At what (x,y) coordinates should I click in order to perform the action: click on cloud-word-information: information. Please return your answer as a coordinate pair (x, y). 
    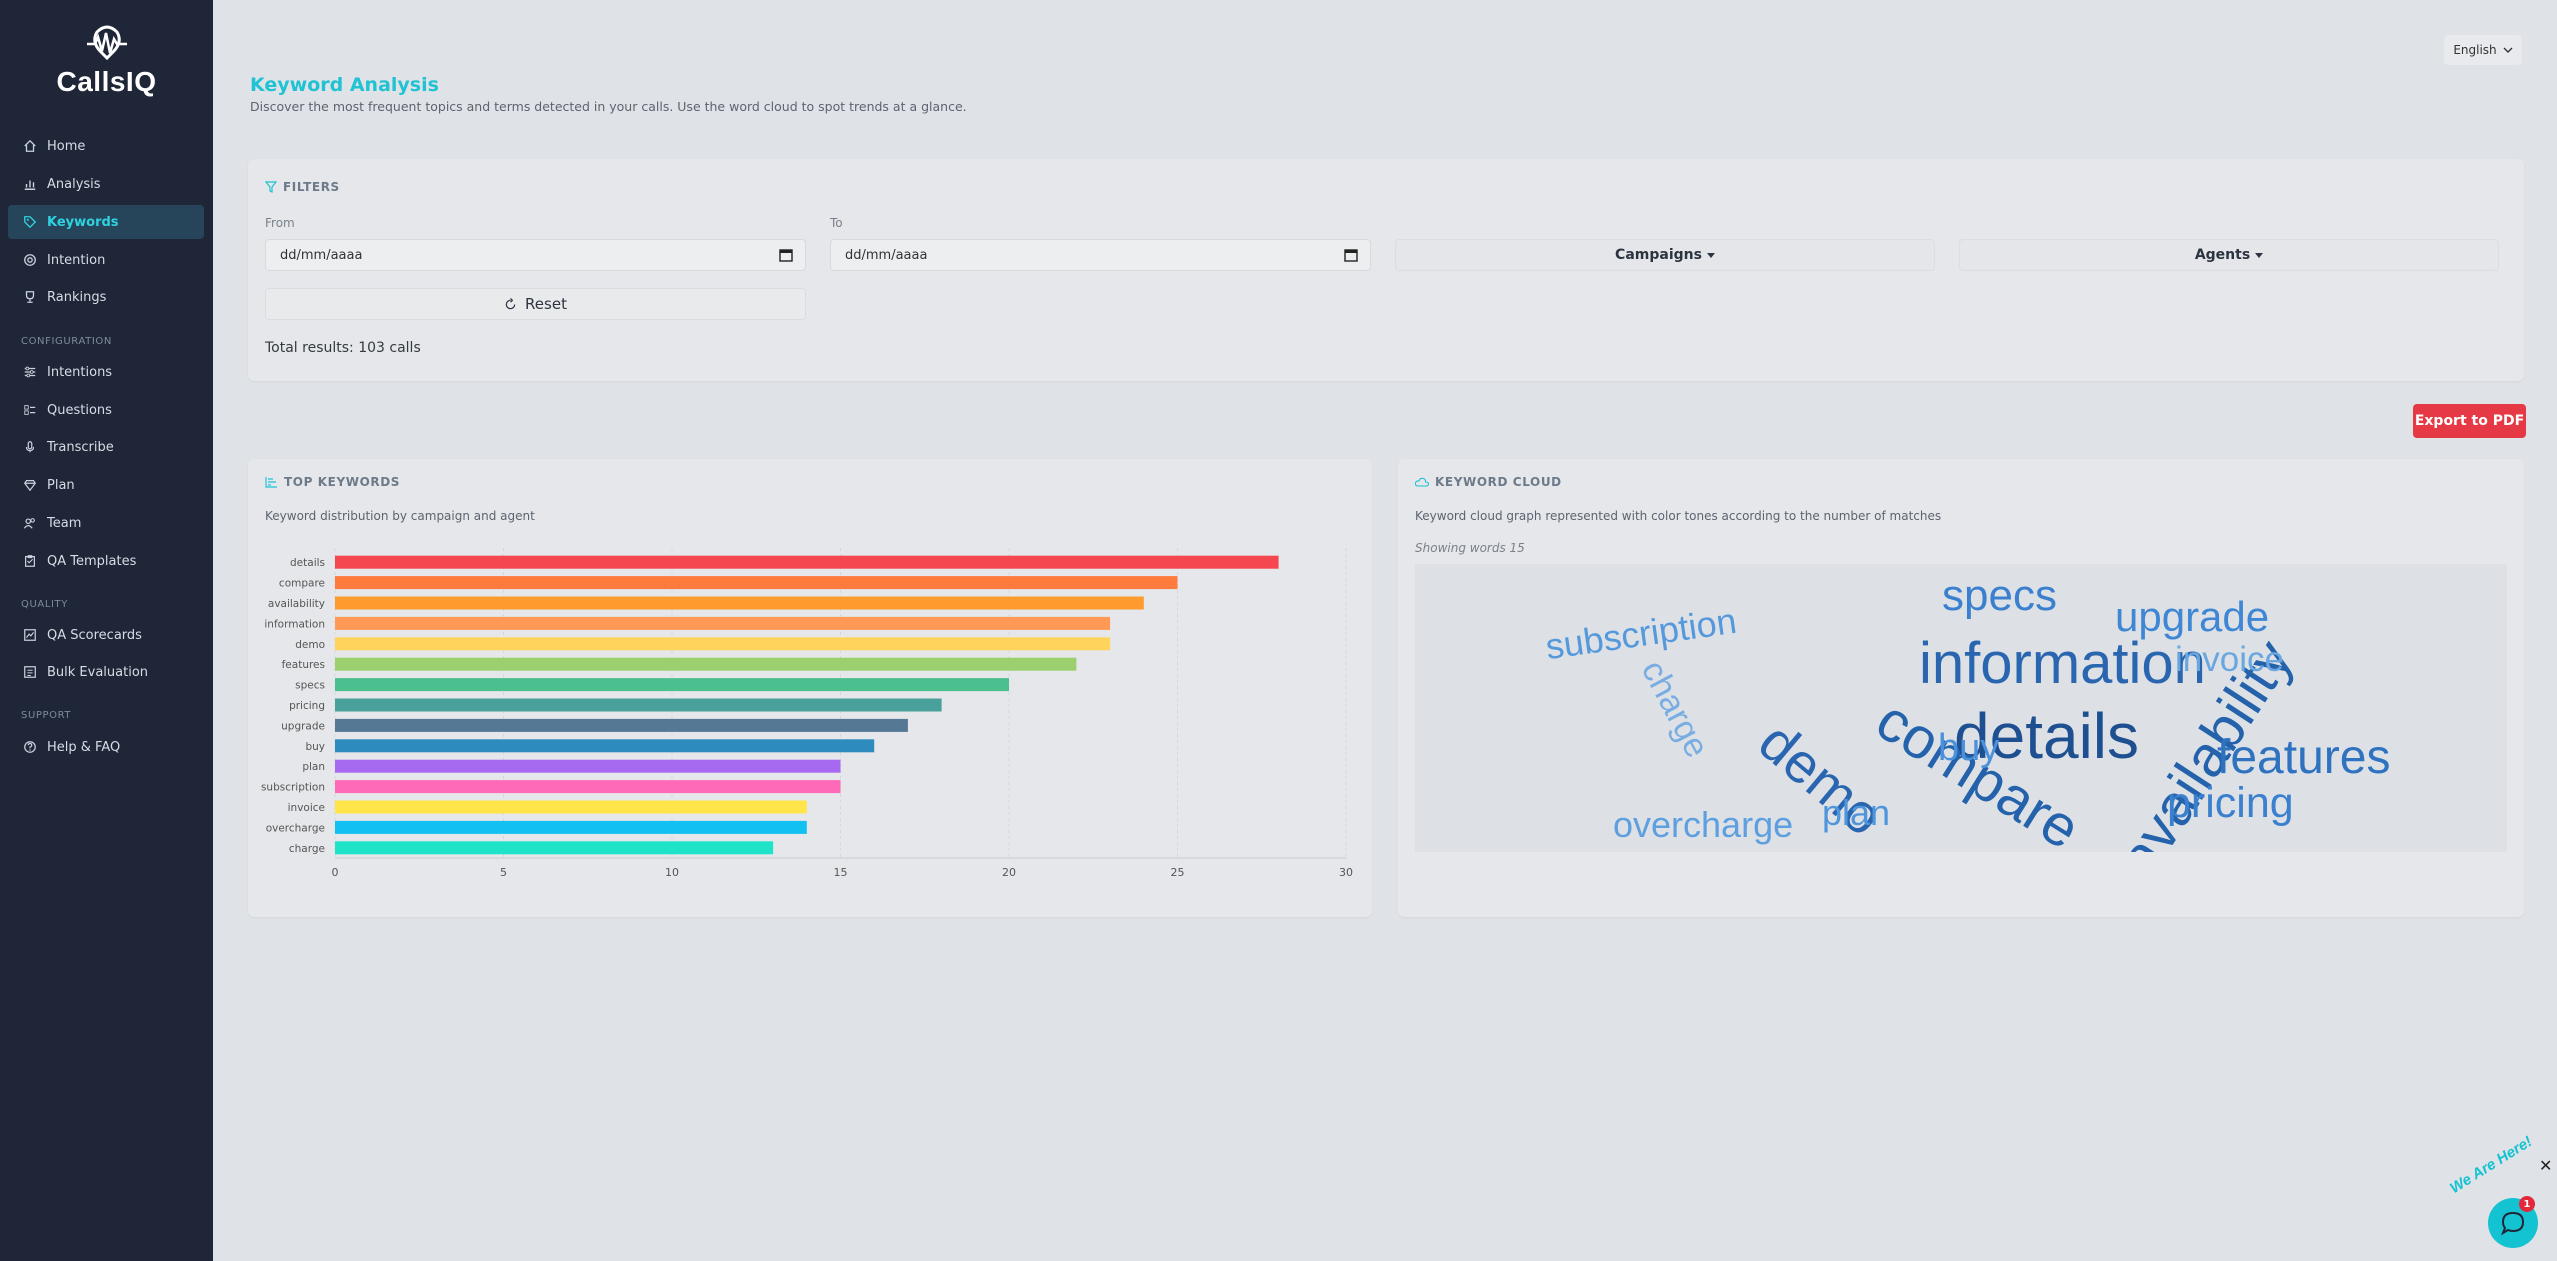
    Looking at the image, I should click on (2062, 664).